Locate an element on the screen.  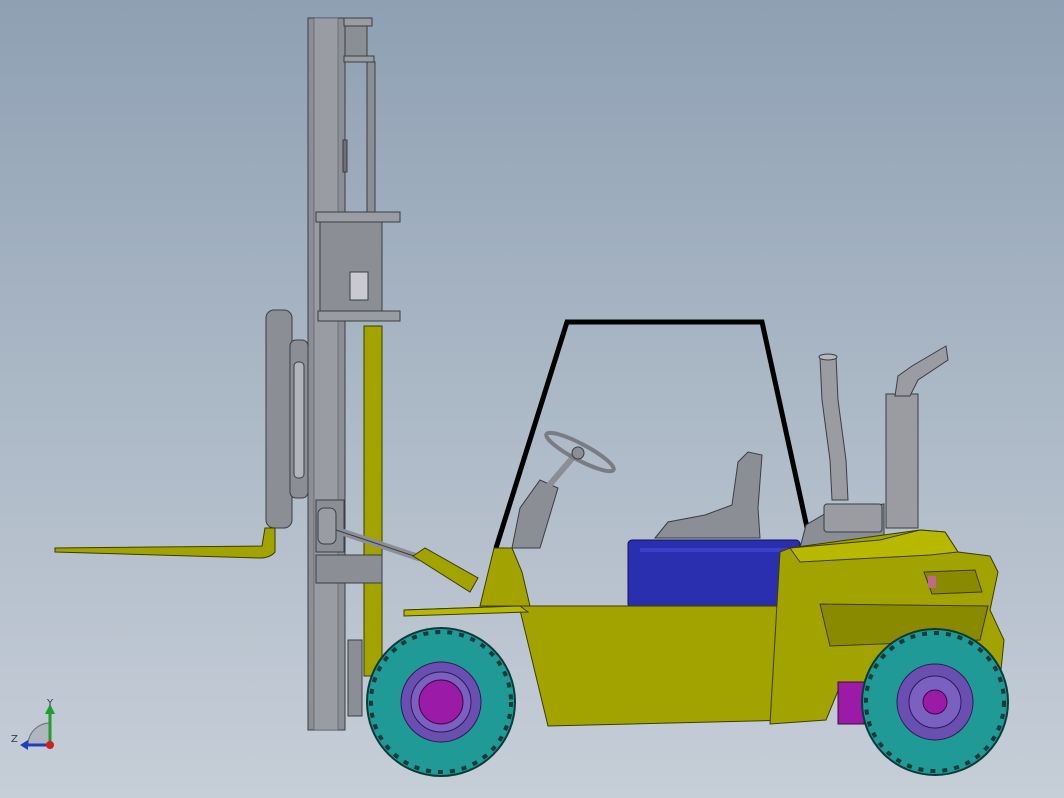
front-fender-top is located at coordinates (466, 611).